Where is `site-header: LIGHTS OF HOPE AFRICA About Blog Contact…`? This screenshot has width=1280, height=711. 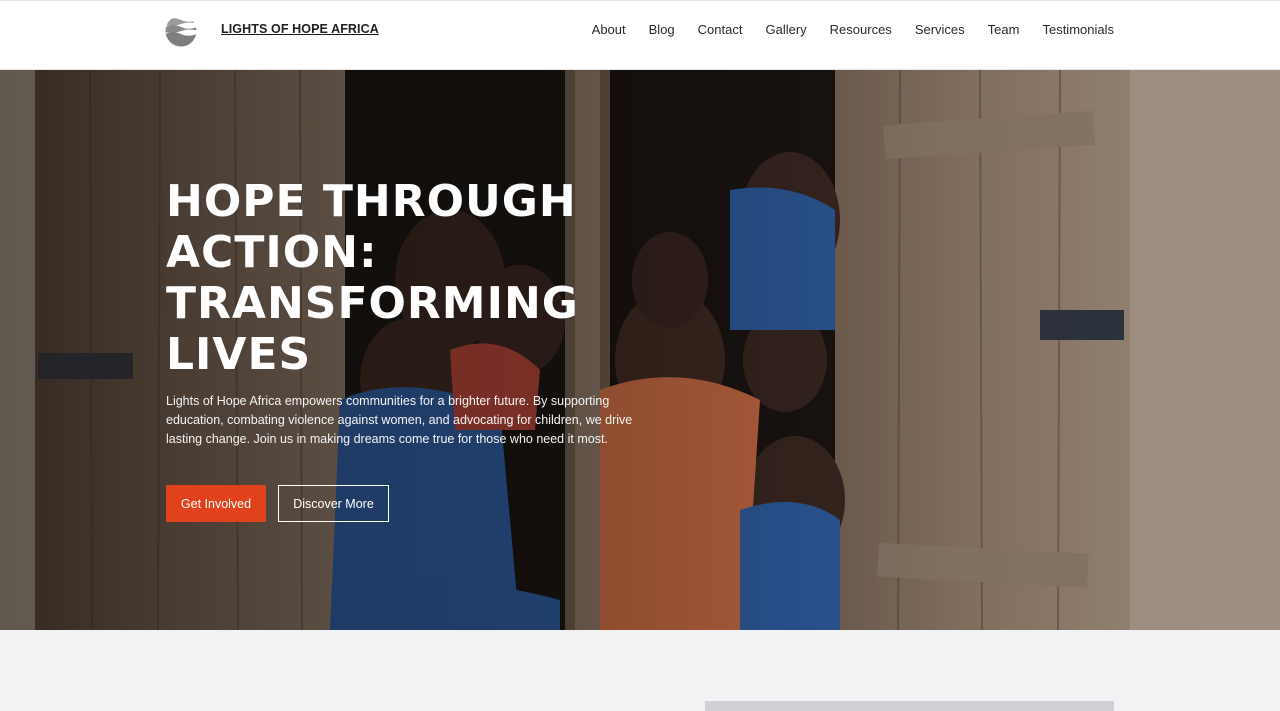
site-header: LIGHTS OF HOPE AFRICA About Blog Contact… is located at coordinates (640, 35).